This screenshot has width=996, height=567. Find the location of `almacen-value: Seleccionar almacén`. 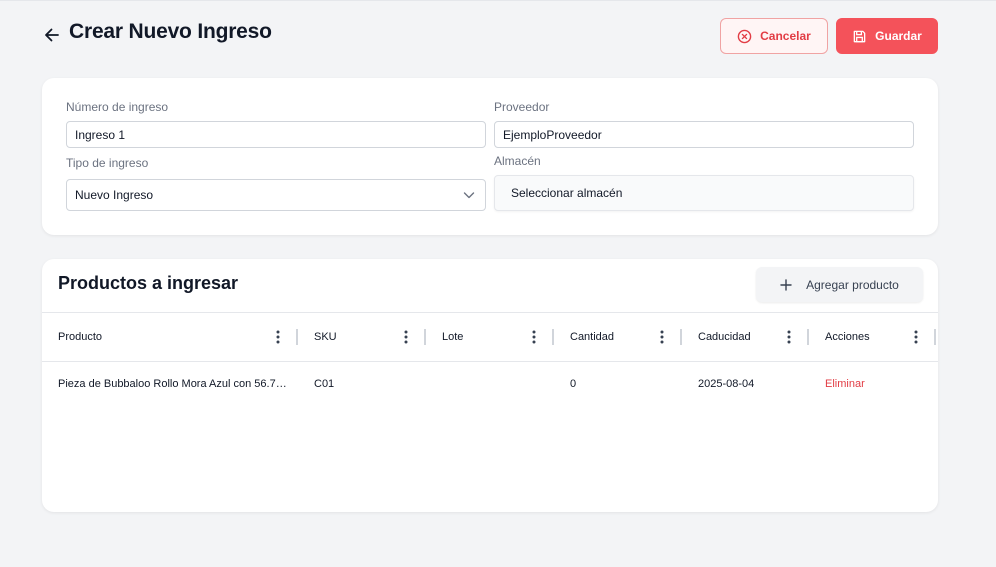

almacen-value: Seleccionar almacén is located at coordinates (567, 193).